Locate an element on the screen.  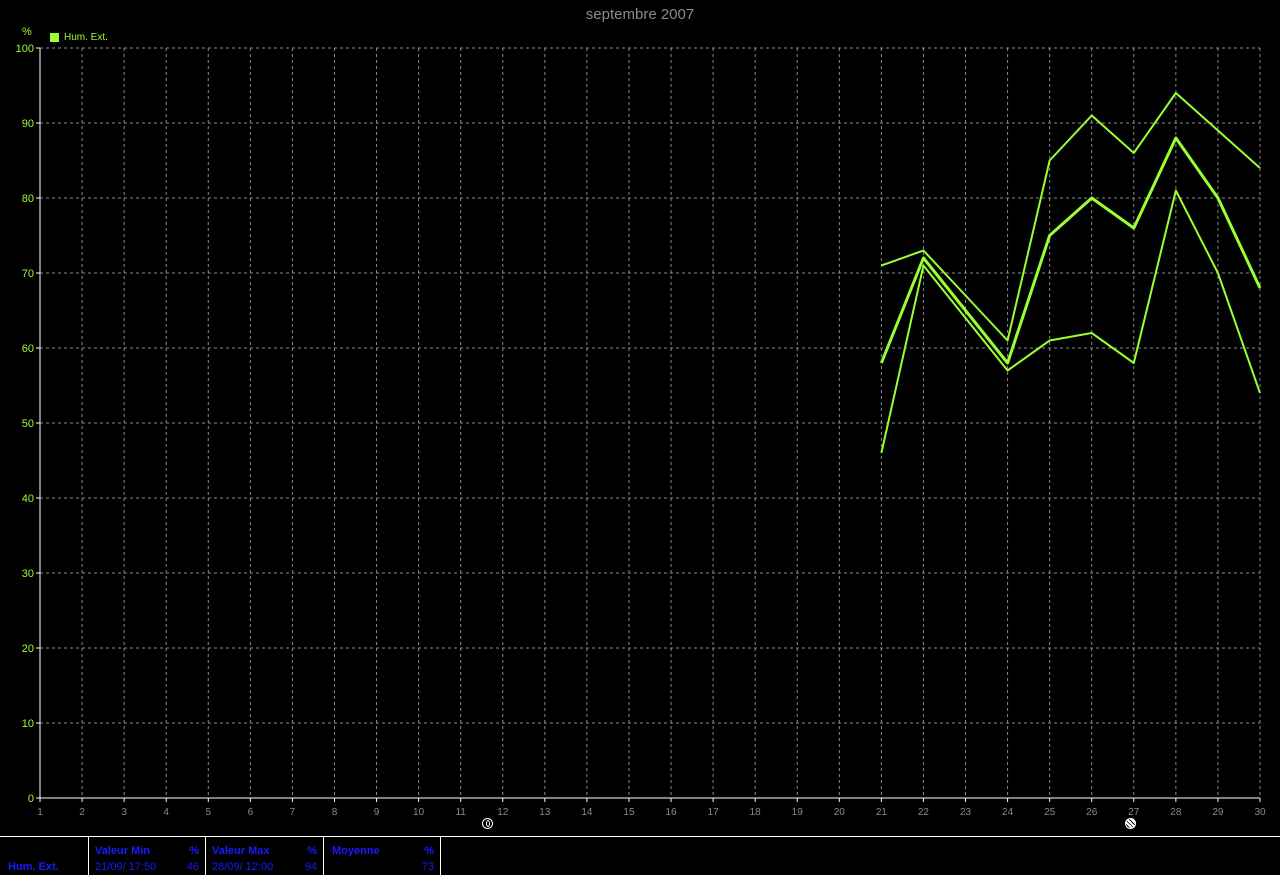
stats-mean-cell: Moyenne % 73 is located at coordinates (382, 856).